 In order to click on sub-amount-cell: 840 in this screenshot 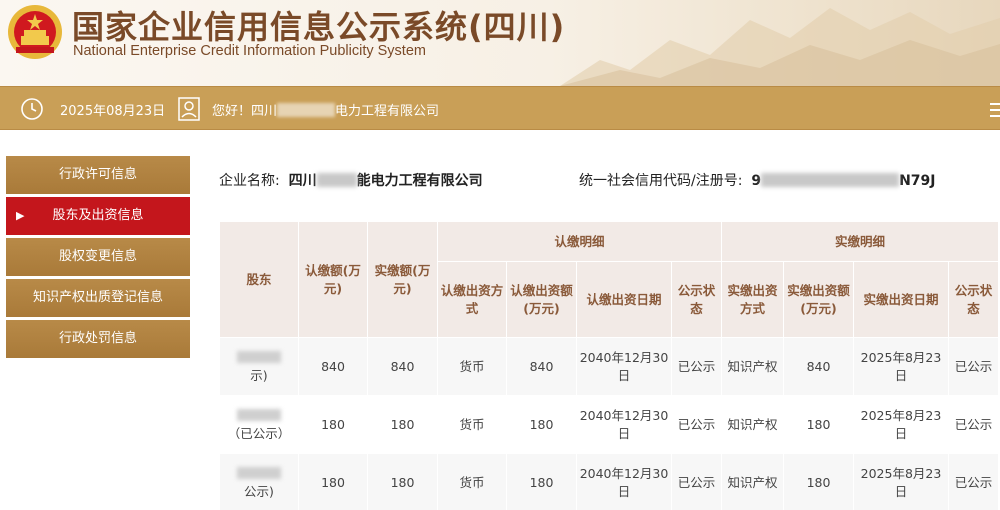, I will do `click(541, 366)`.